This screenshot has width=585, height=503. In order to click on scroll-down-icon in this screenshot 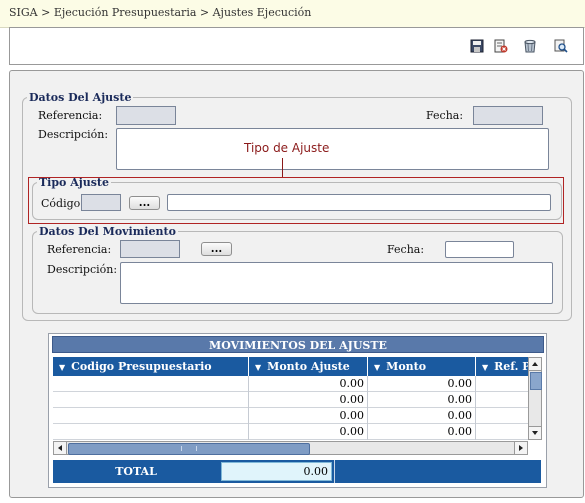, I will do `click(535, 432)`.